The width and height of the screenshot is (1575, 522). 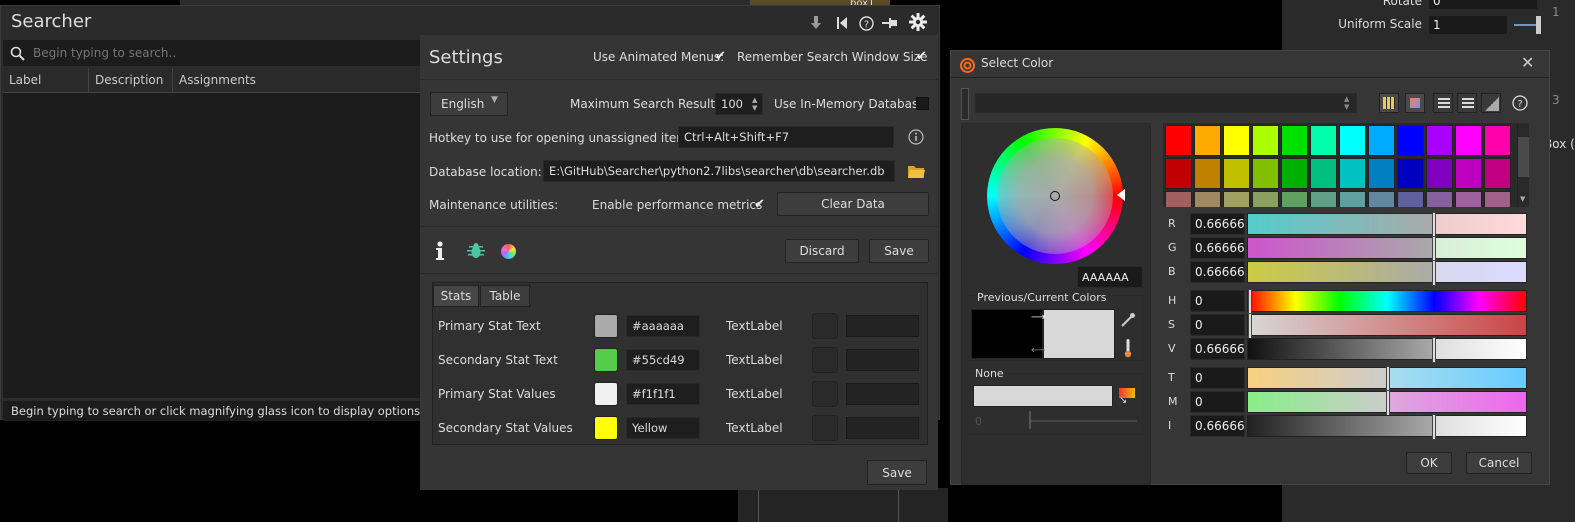 What do you see at coordinates (223, 53) in the screenshot?
I see `search-input` at bounding box center [223, 53].